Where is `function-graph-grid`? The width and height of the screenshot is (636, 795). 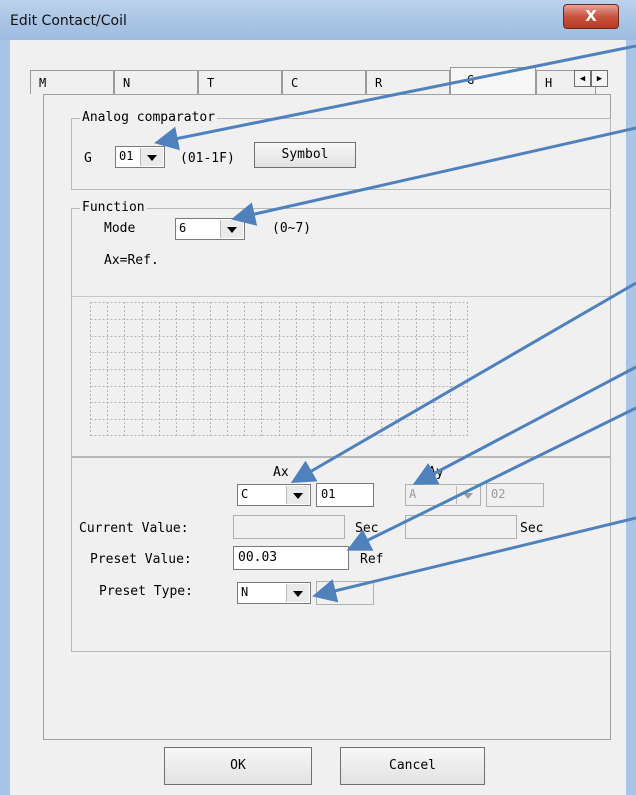
function-graph-grid is located at coordinates (279, 369).